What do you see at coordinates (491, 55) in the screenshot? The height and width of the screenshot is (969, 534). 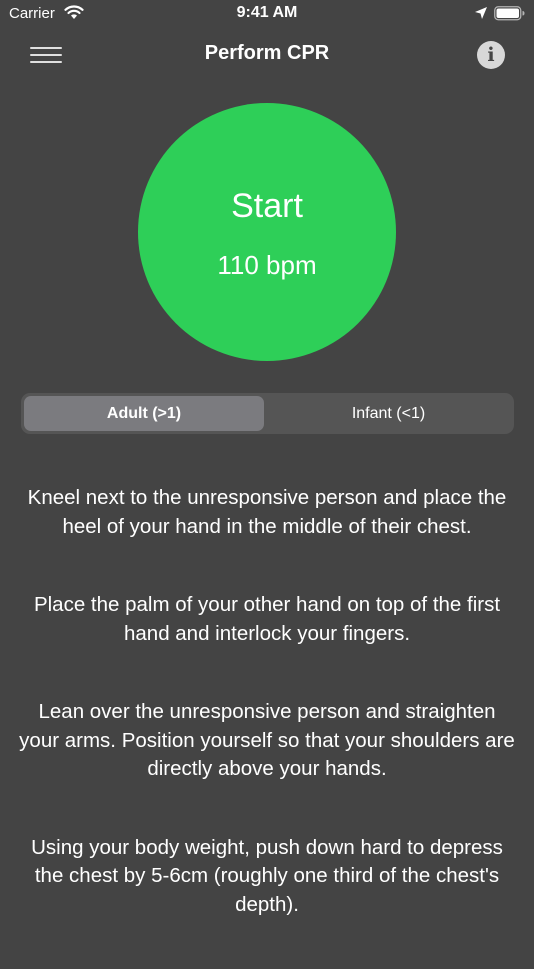 I see `info-icon: i` at bounding box center [491, 55].